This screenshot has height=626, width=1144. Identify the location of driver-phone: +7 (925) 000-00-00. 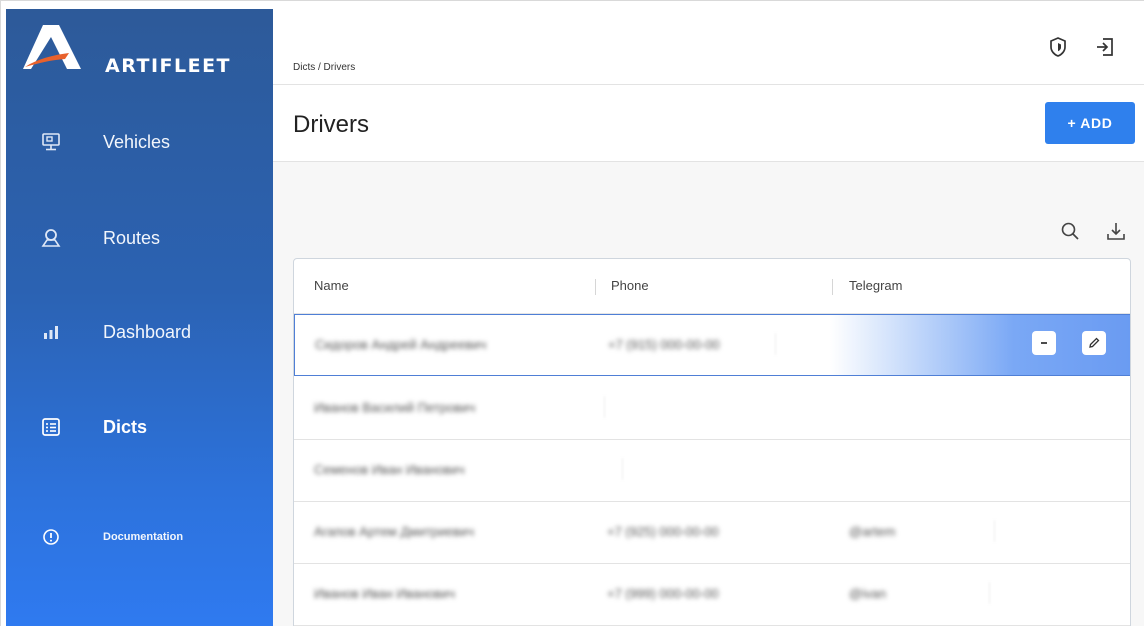
(663, 531).